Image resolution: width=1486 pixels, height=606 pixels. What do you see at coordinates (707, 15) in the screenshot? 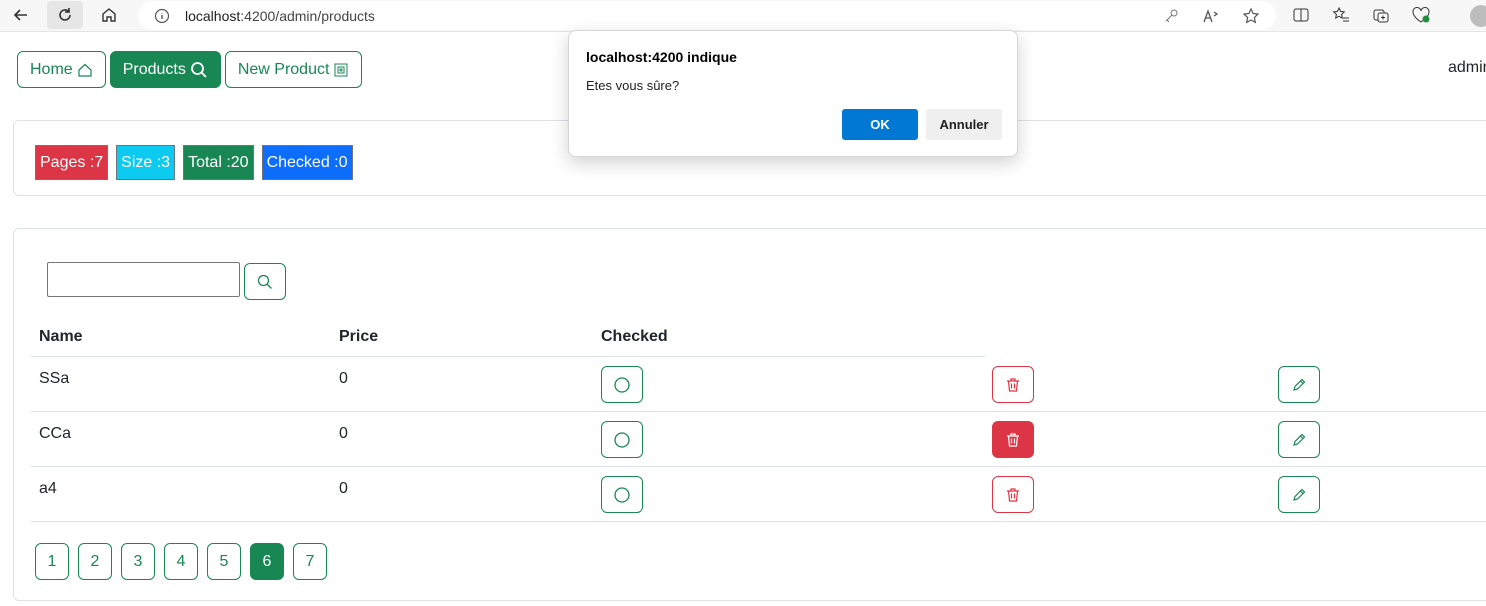
I see `address-bar: localhost:4200/admin/products` at bounding box center [707, 15].